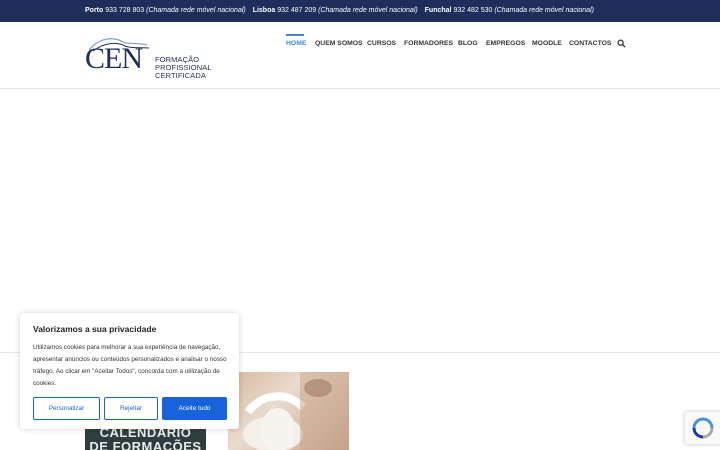 The width and height of the screenshot is (720, 450). What do you see at coordinates (66, 408) in the screenshot?
I see `cookie-customize-button: Personalizar` at bounding box center [66, 408].